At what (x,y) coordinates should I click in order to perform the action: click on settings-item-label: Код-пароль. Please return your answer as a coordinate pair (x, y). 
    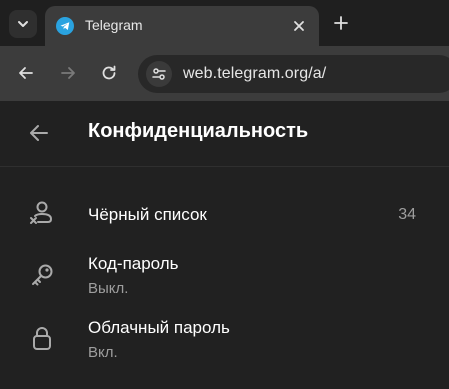
    Looking at the image, I should click on (133, 263).